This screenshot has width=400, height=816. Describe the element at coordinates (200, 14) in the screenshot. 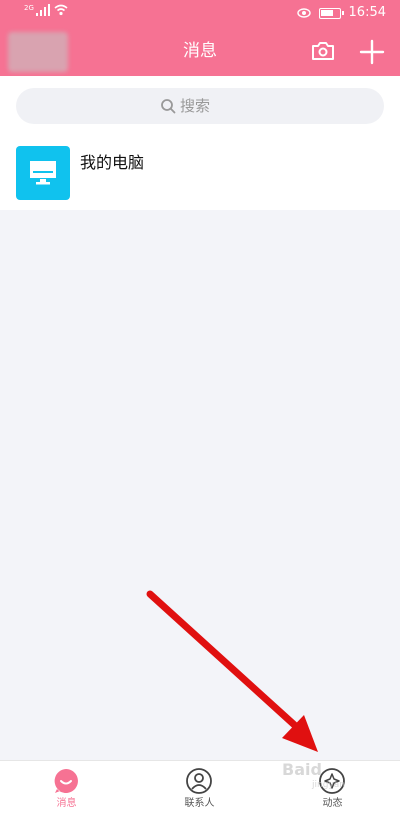

I see `status-bar: 2G 16:54` at that location.